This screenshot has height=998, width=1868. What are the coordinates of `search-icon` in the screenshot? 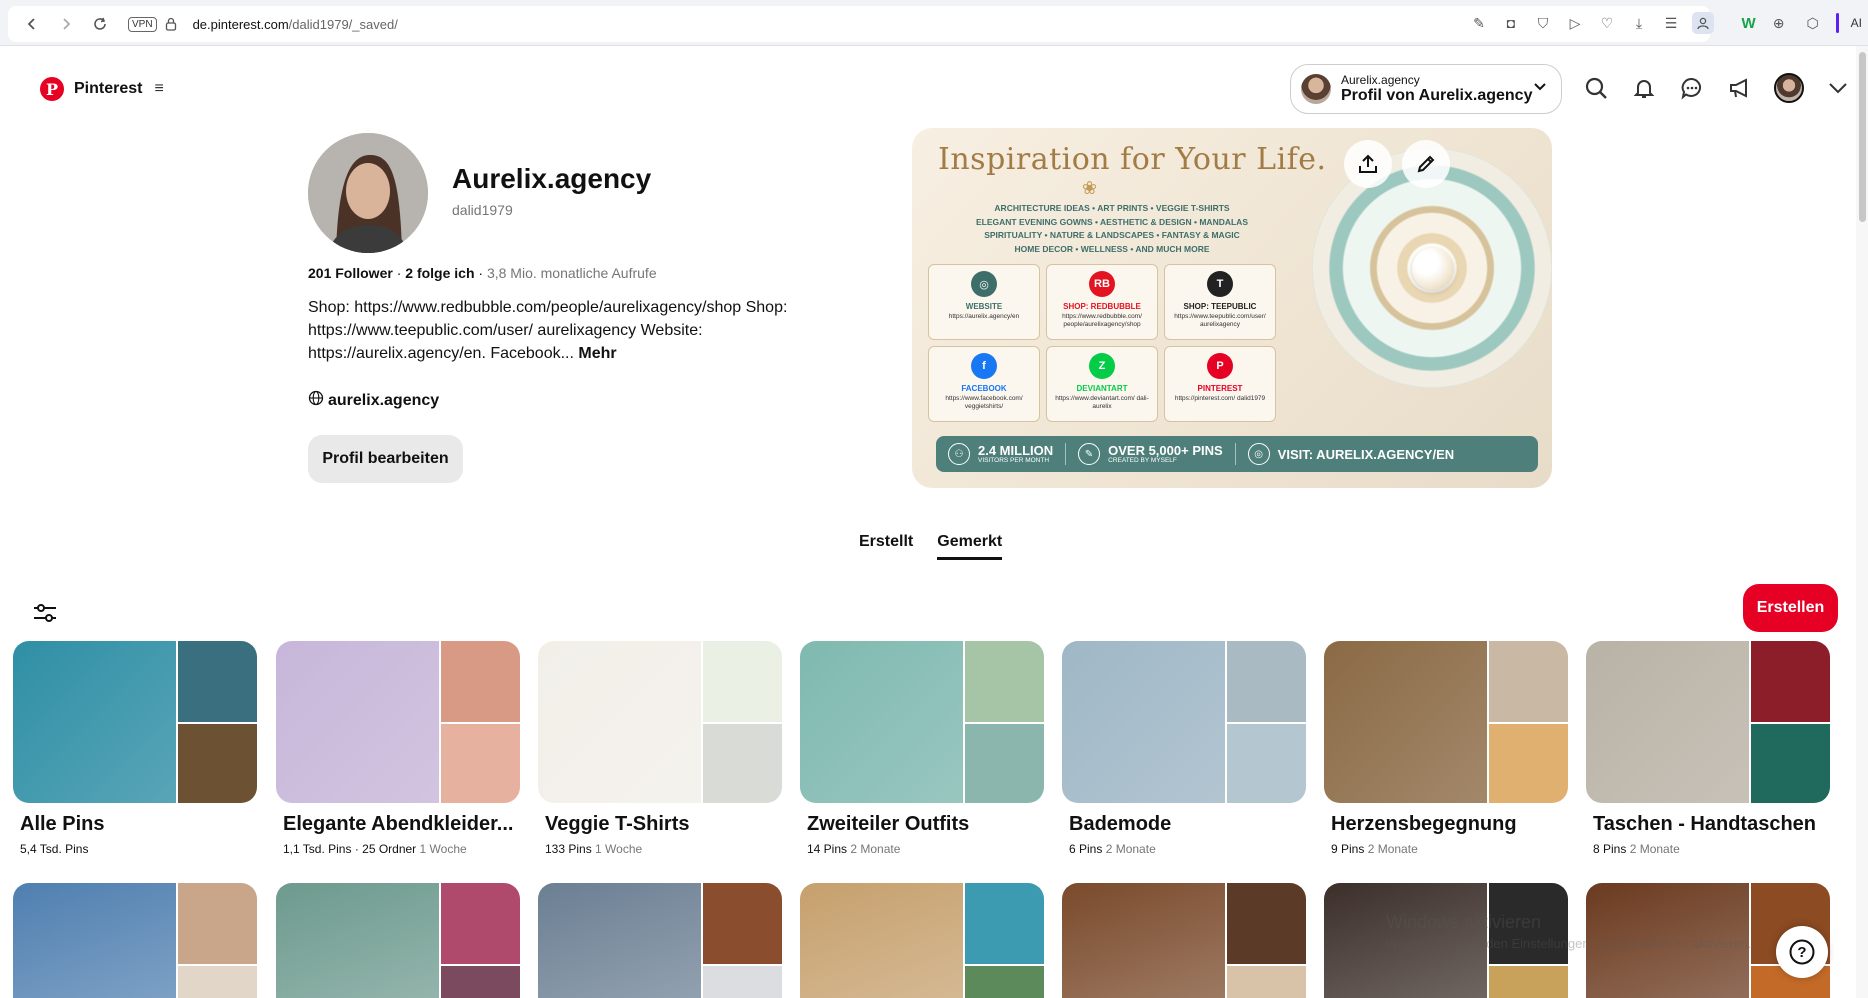 It's located at (1596, 88).